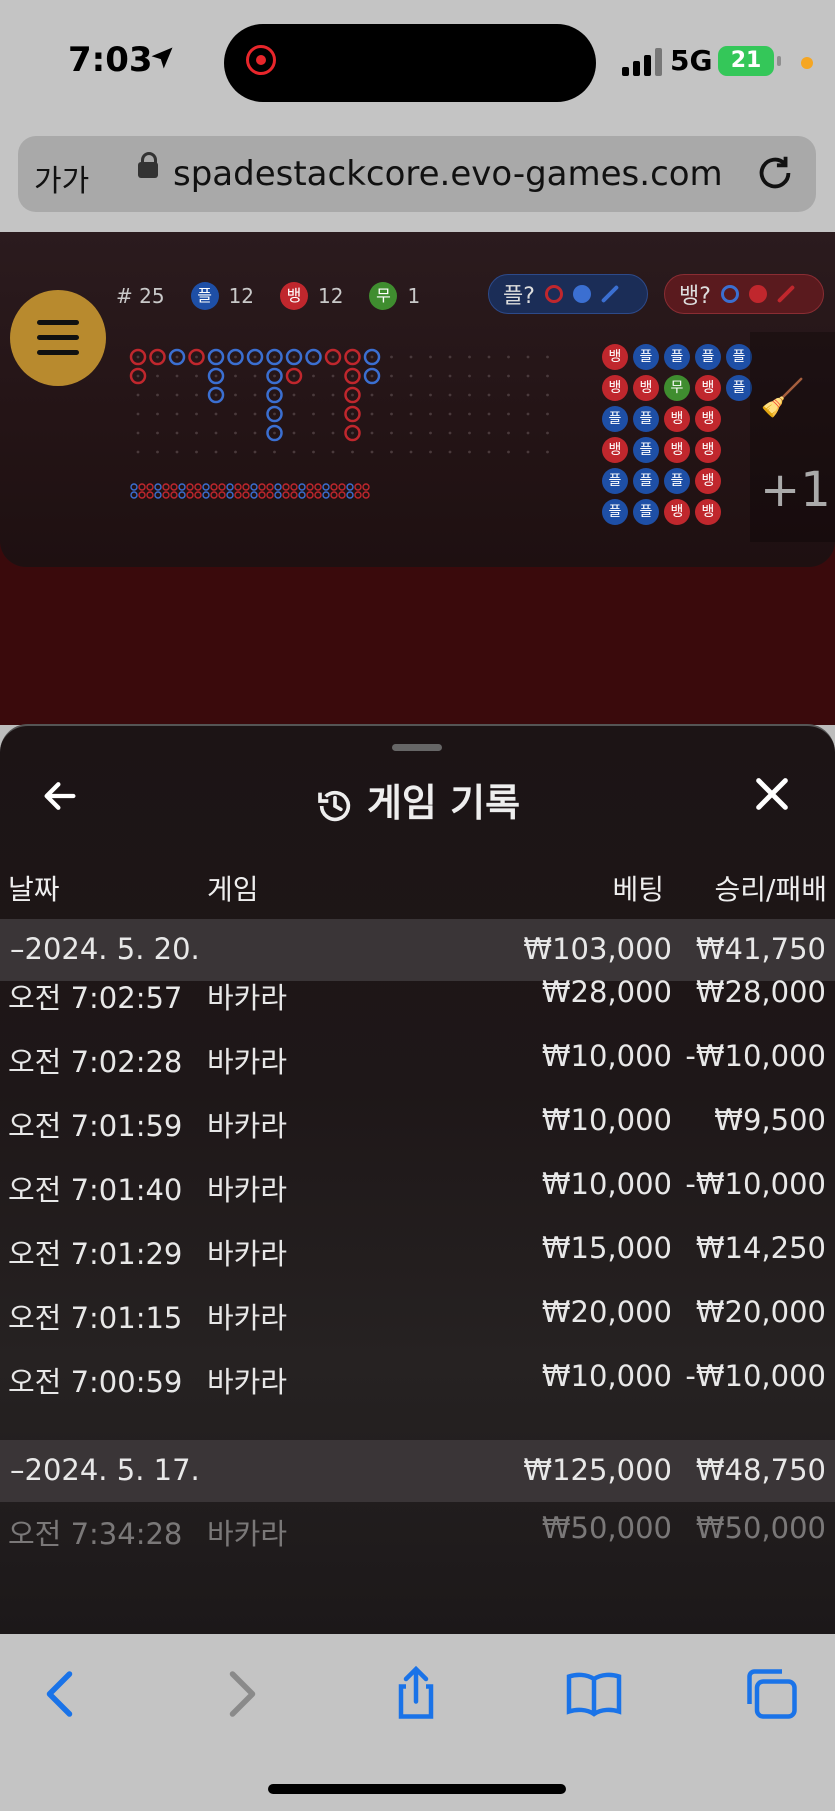 Image resolution: width=835 pixels, height=1811 pixels. What do you see at coordinates (568, 294) in the screenshot?
I see `player-predict-button: 플?` at bounding box center [568, 294].